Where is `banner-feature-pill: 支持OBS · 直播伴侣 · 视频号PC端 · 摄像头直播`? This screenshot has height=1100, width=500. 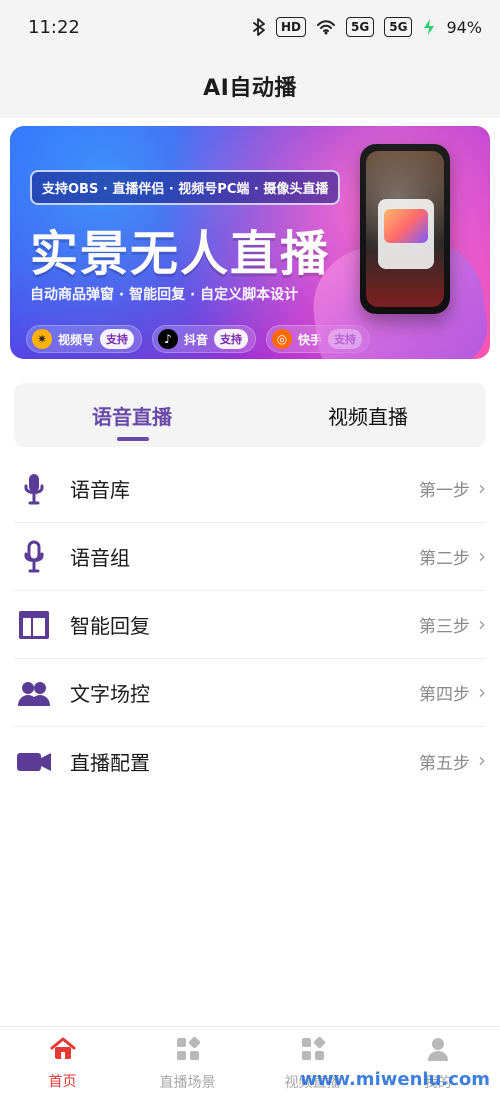 banner-feature-pill: 支持OBS · 直播伴侣 · 视频号PC端 · 摄像头直播 is located at coordinates (185, 187).